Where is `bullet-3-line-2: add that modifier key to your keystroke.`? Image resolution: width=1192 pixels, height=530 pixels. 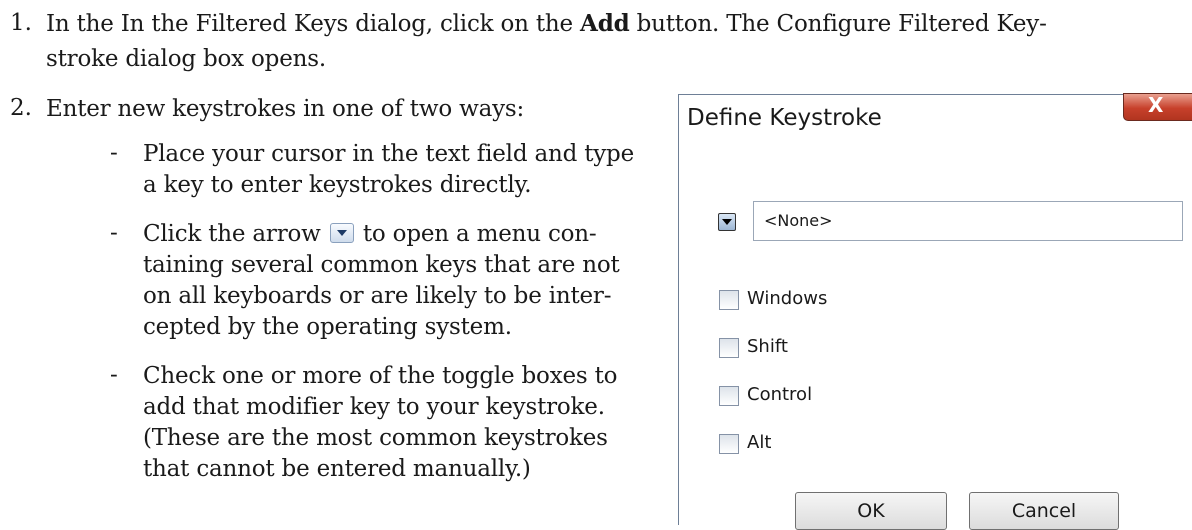 bullet-3-line-2: add that modifier key to your keystroke. is located at coordinates (374, 407).